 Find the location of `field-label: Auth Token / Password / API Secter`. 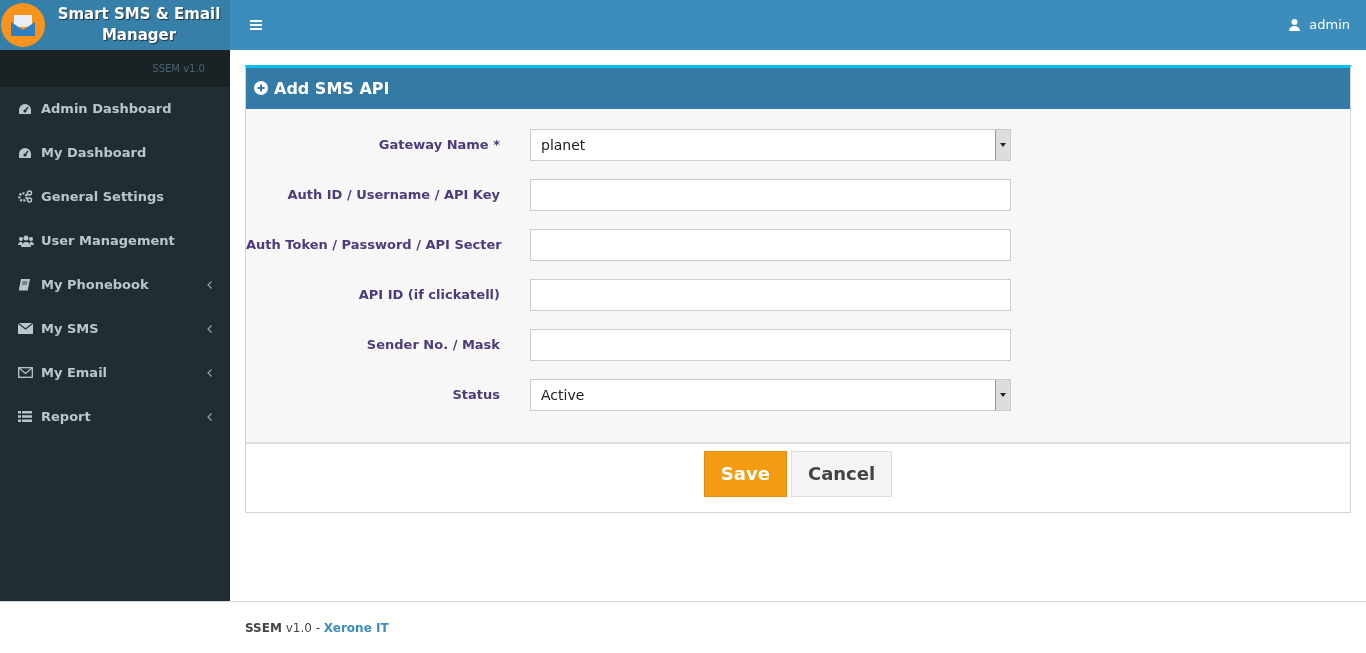

field-label: Auth Token / Password / API Secter is located at coordinates (374, 245).